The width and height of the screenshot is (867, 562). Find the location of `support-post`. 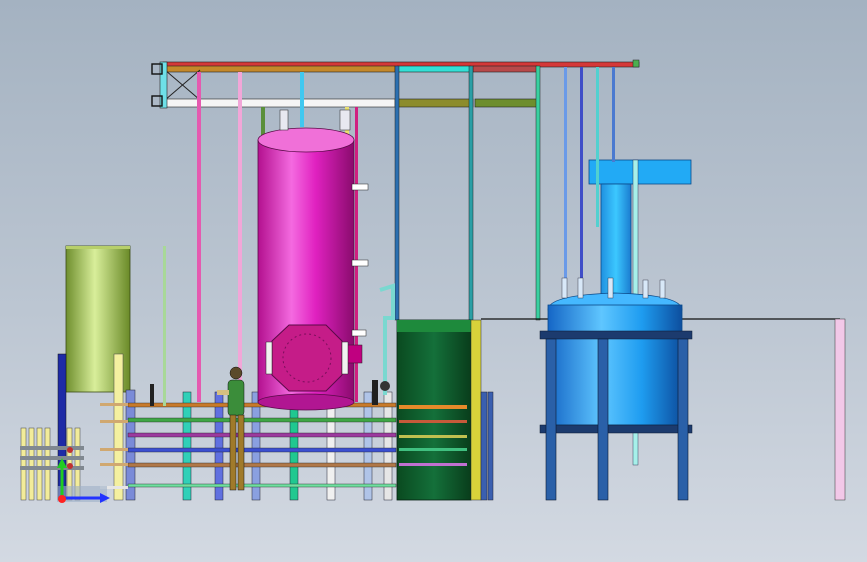

support-post is located at coordinates (840, 409).